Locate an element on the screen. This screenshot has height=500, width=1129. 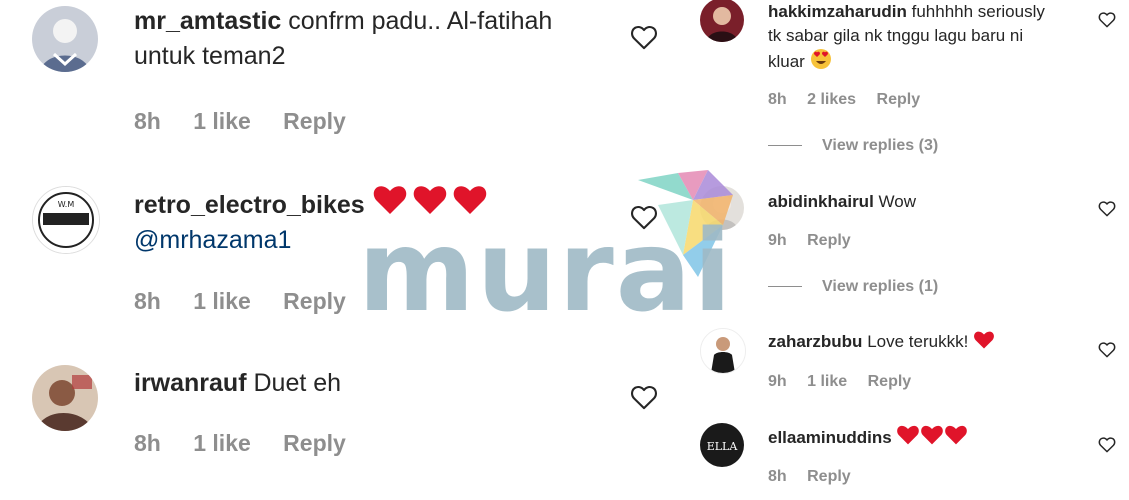
view-replies-button: View replies (3) is located at coordinates (853, 146).